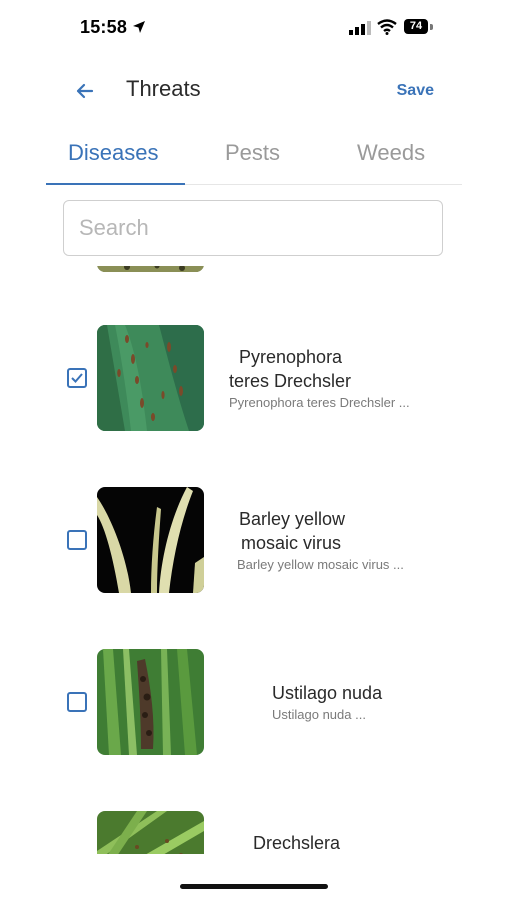  I want to click on home-indicator, so click(254, 886).